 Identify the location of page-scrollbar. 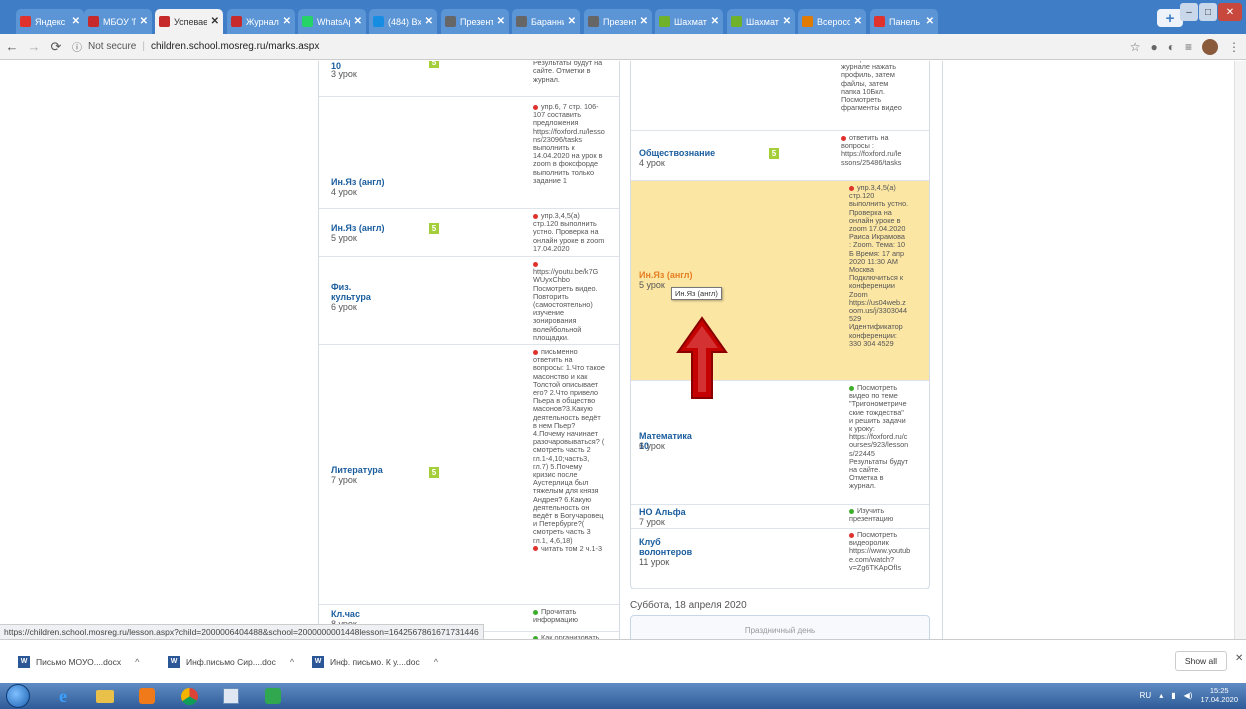
(1240, 350).